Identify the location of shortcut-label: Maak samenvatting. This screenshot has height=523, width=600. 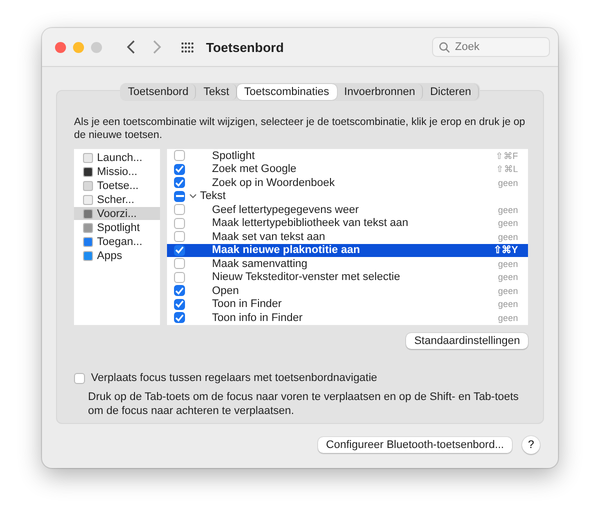
(260, 264).